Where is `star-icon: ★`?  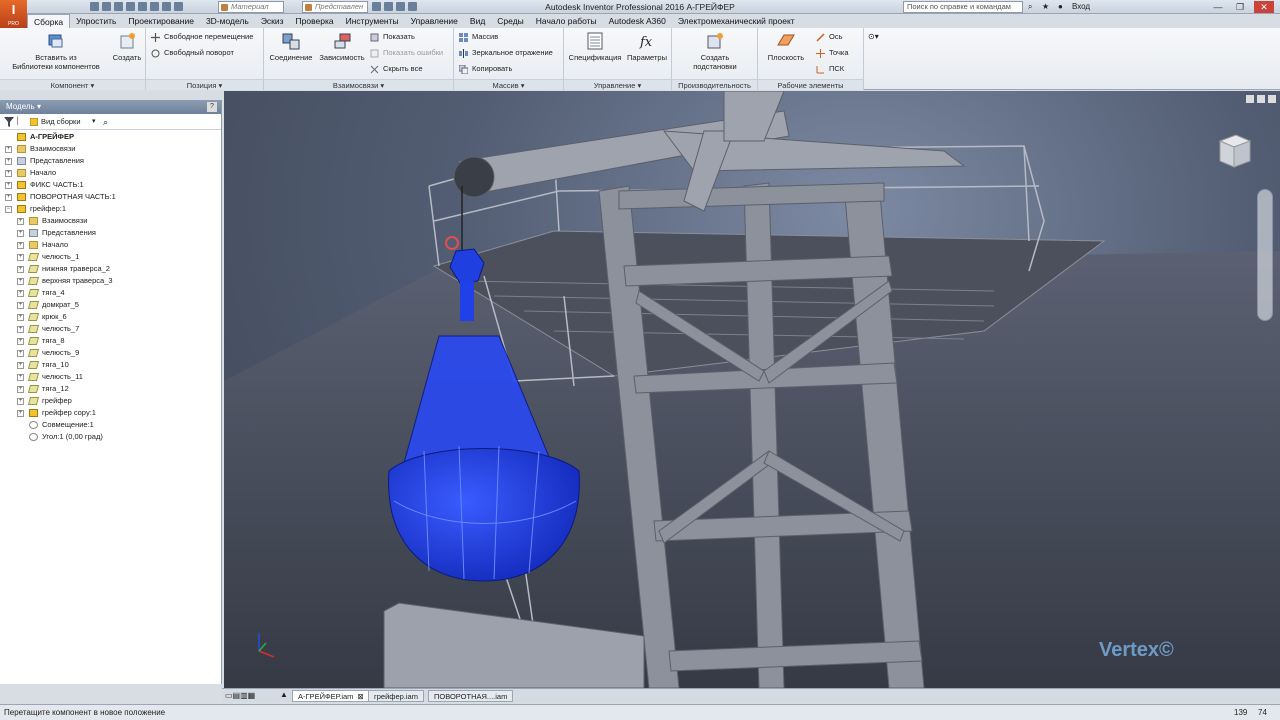 star-icon: ★ is located at coordinates (1045, 6).